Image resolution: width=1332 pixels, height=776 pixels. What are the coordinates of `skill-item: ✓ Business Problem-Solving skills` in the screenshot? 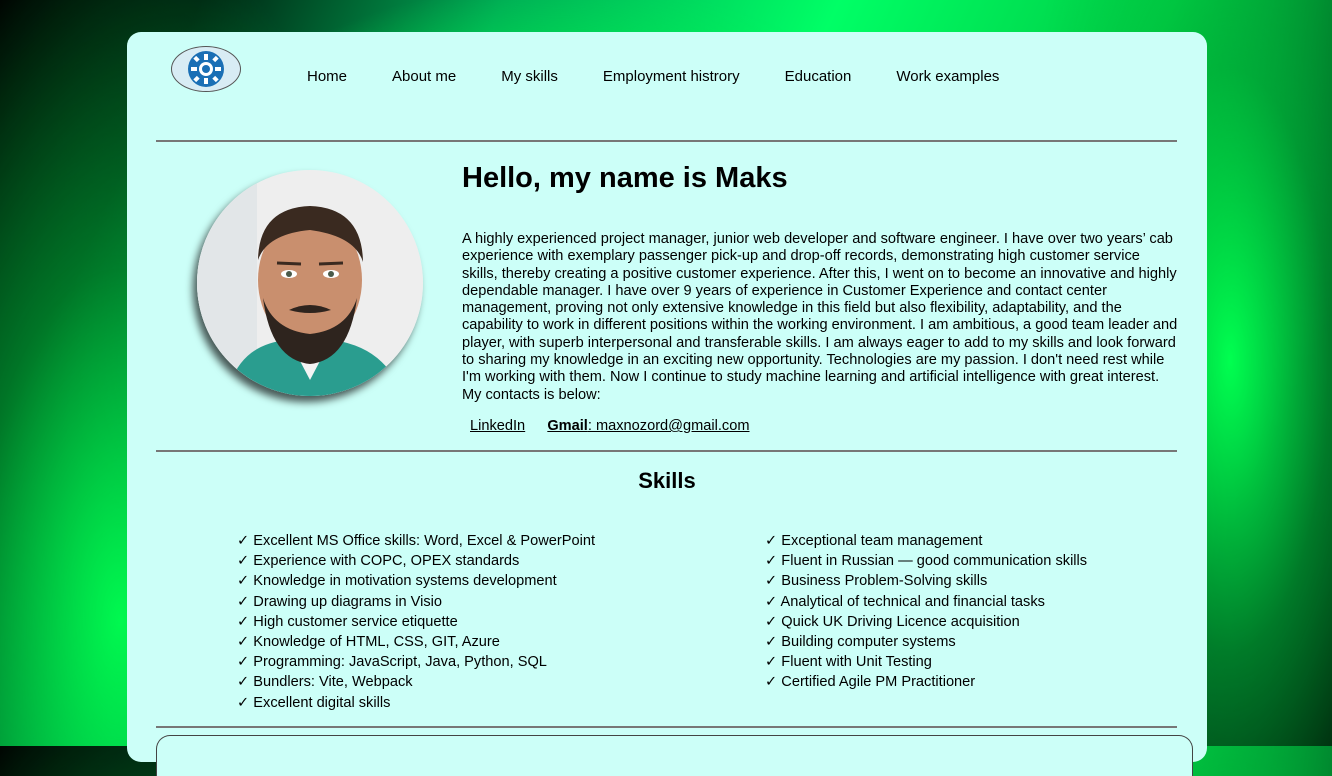 It's located at (876, 581).